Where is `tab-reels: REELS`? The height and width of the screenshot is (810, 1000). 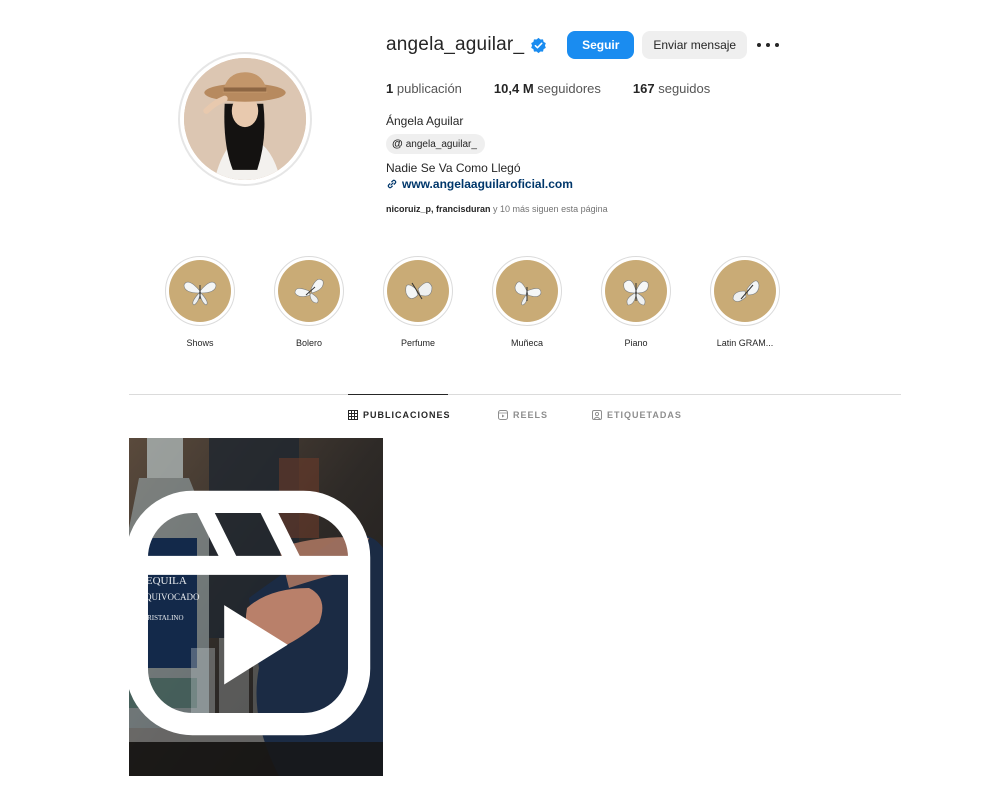 tab-reels: REELS is located at coordinates (523, 415).